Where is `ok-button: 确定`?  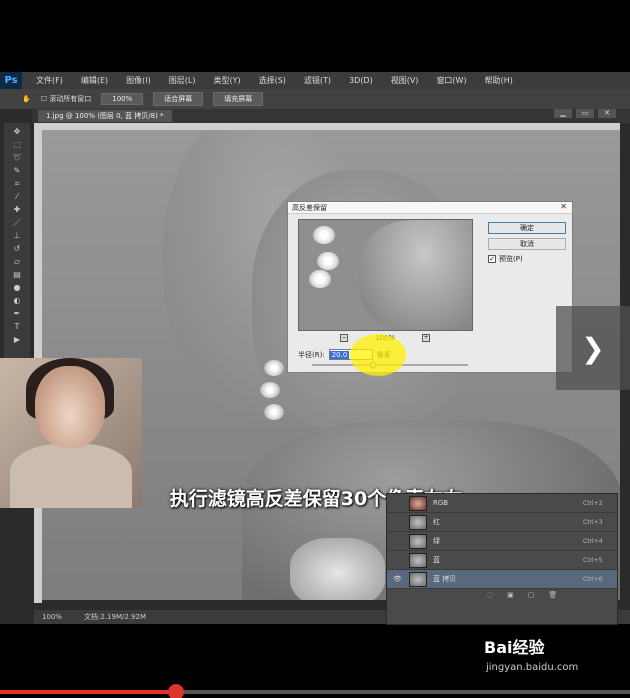 ok-button: 确定 is located at coordinates (527, 228).